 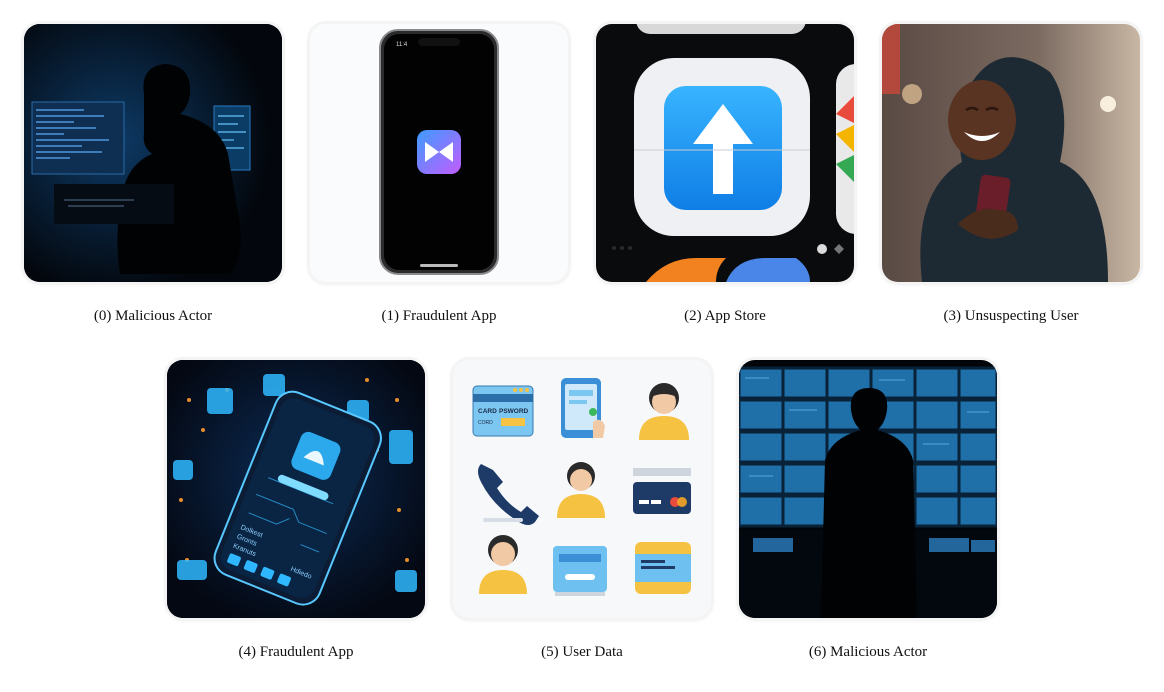 I want to click on caption-0: (0) Malicious Actor, so click(x=153, y=316).